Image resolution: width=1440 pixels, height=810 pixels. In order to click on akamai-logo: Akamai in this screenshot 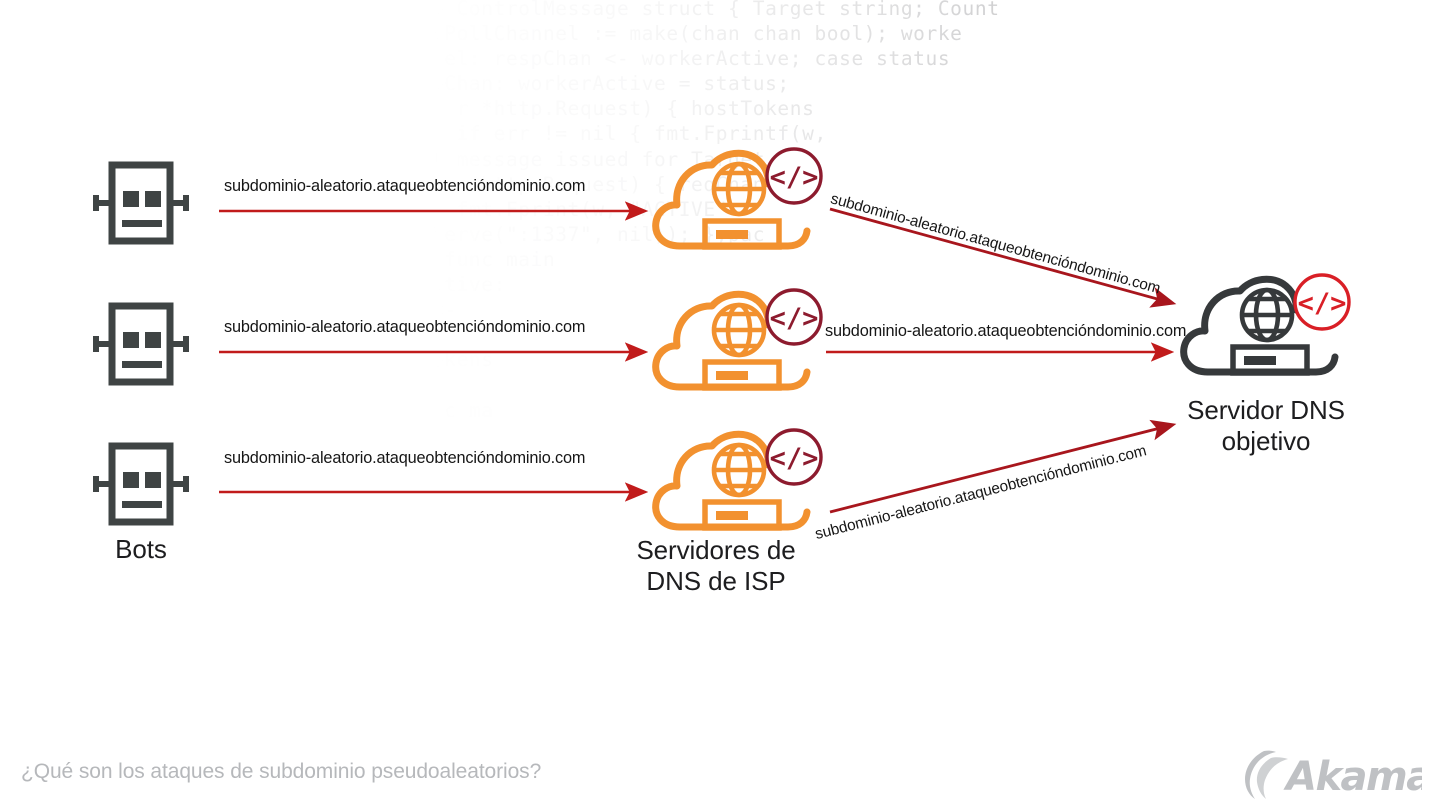, I will do `click(1333, 775)`.